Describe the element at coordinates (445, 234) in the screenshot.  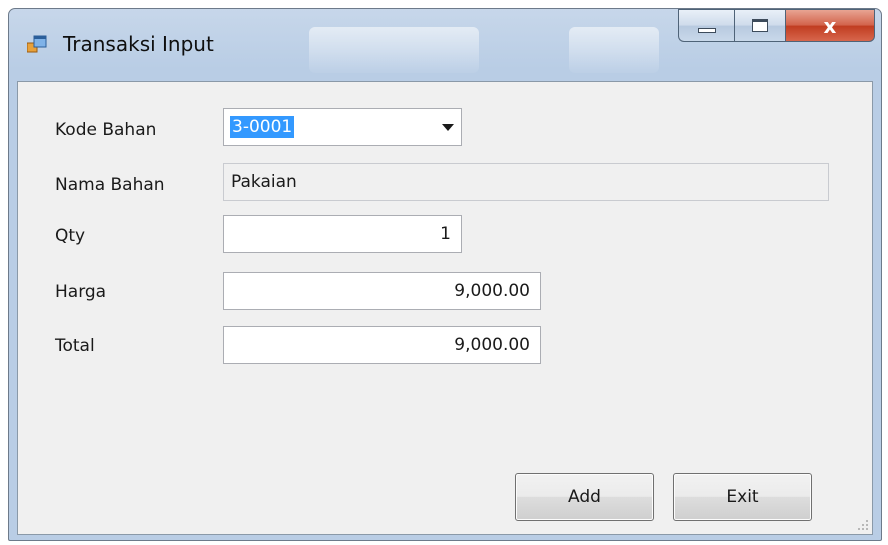
I see `qty-value: 1` at that location.